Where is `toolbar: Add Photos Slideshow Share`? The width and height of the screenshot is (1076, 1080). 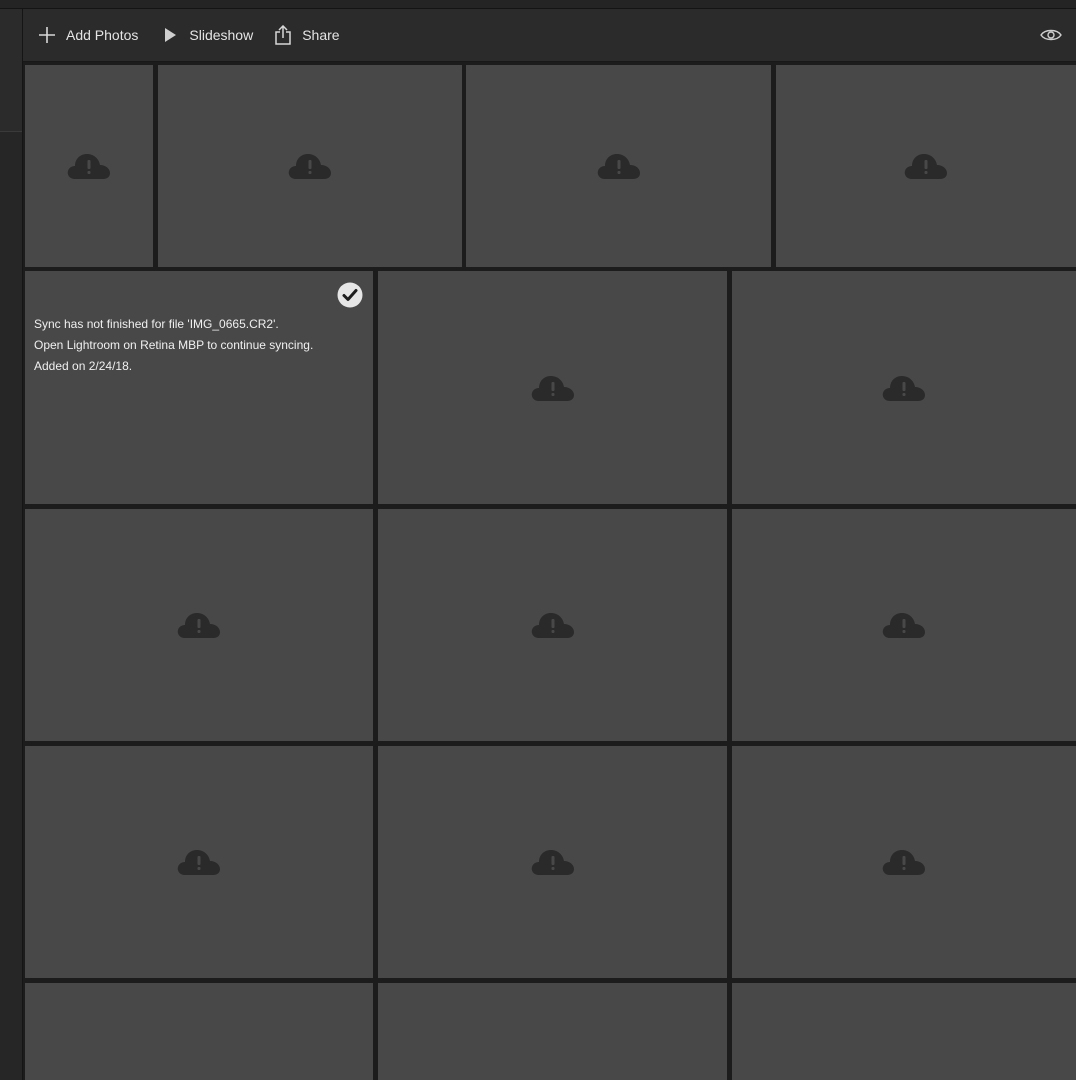 toolbar: Add Photos Slideshow Share is located at coordinates (549, 35).